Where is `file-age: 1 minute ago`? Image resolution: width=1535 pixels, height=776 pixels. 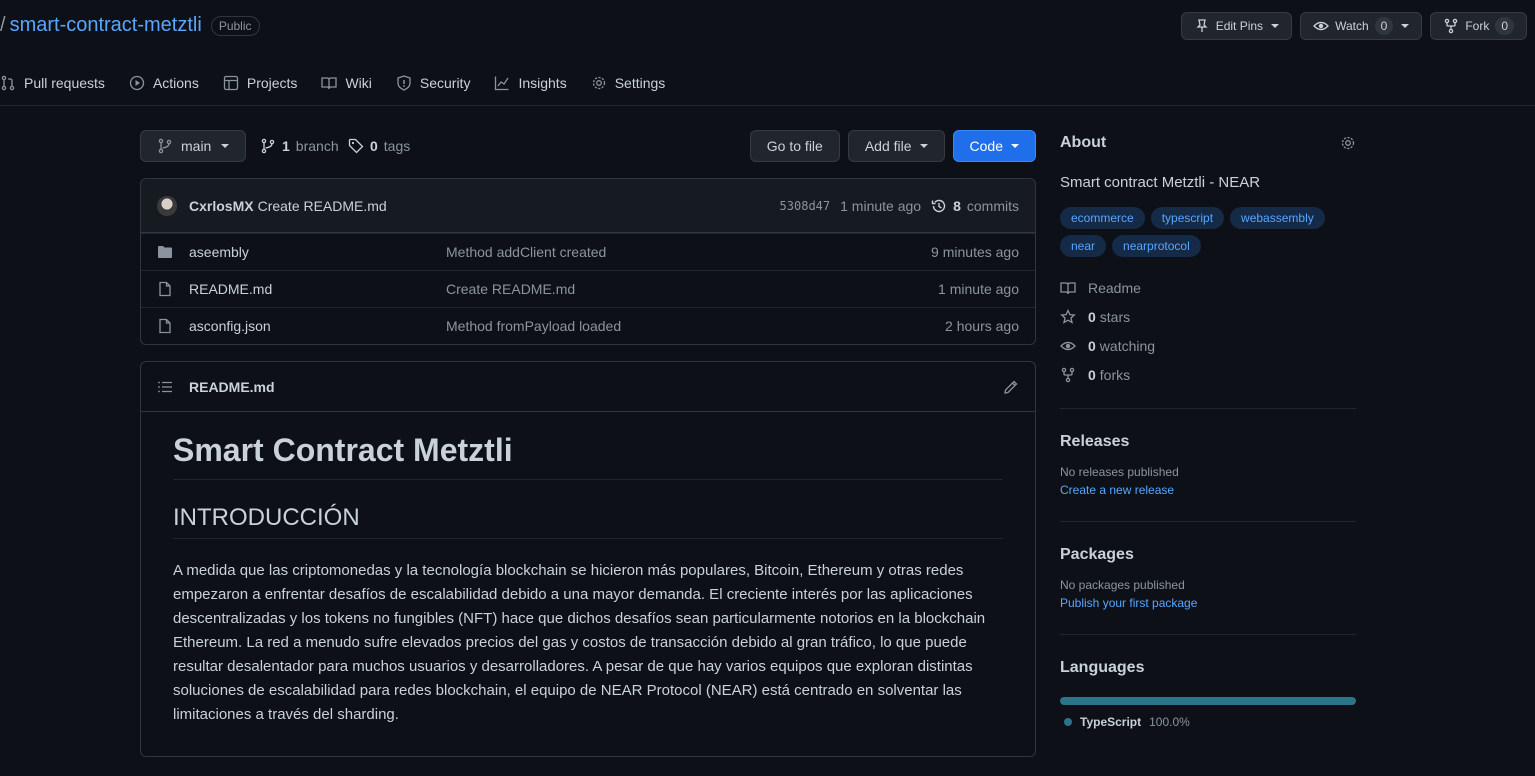 file-age: 1 minute ago is located at coordinates (978, 289).